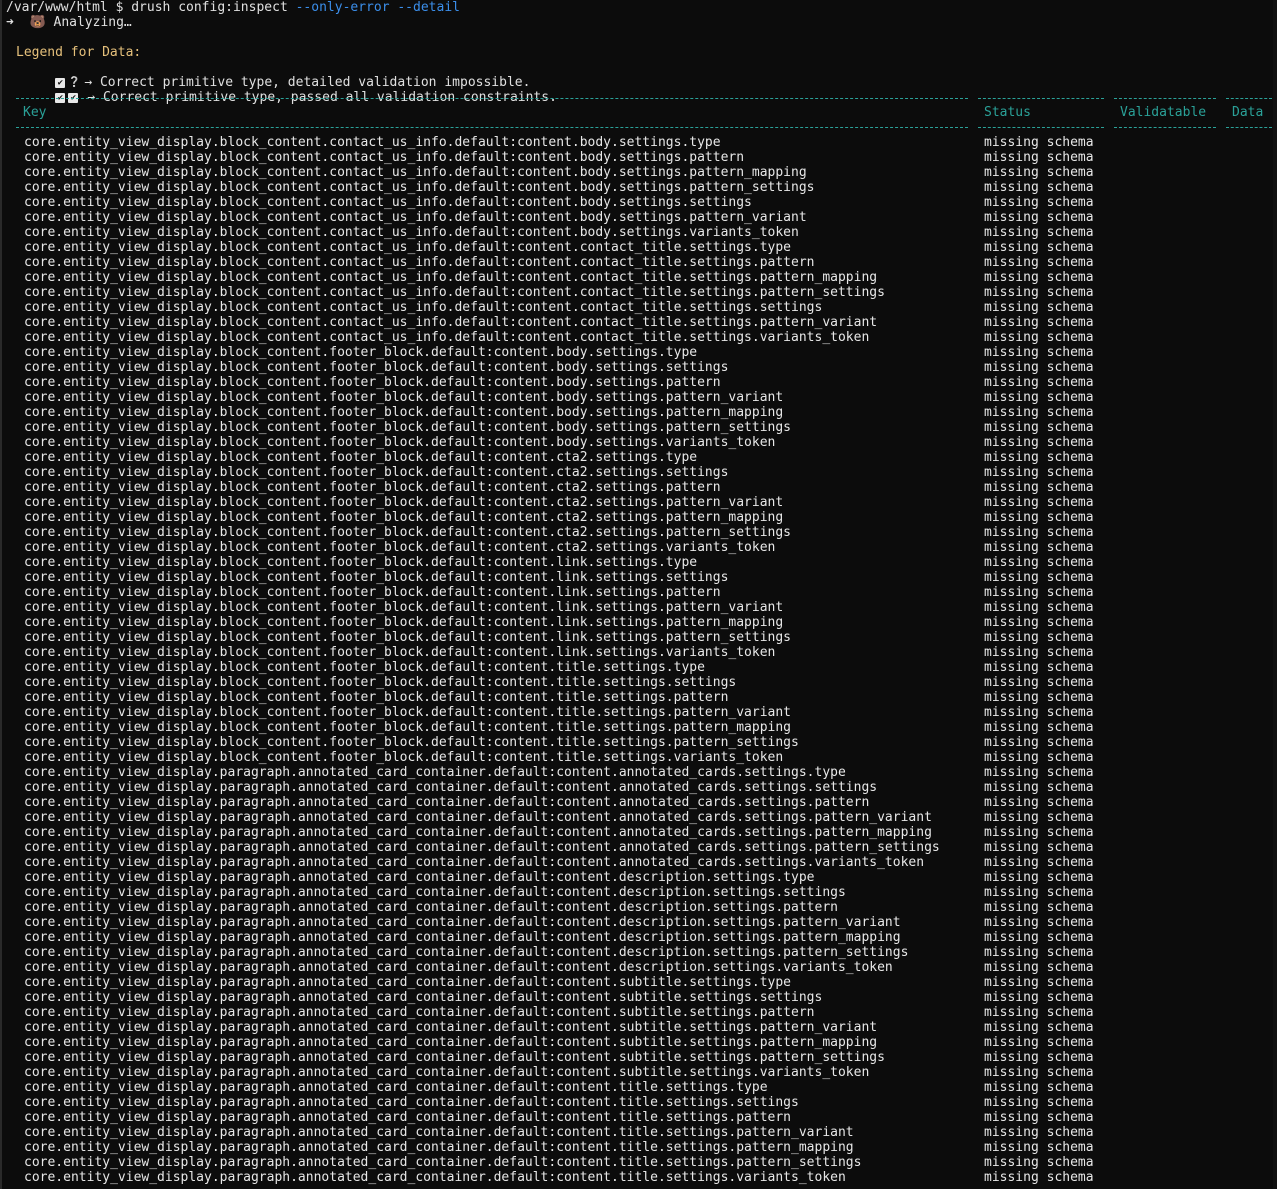  I want to click on prompt-path: /var/www/html $, so click(69, 7).